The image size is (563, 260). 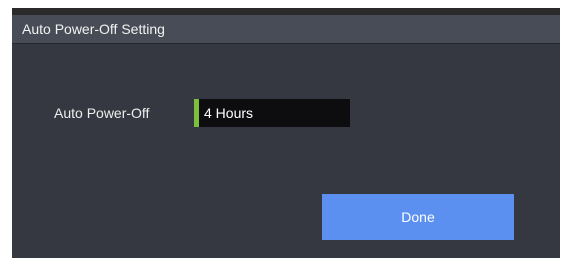 What do you see at coordinates (418, 217) in the screenshot?
I see `done-button: Done` at bounding box center [418, 217].